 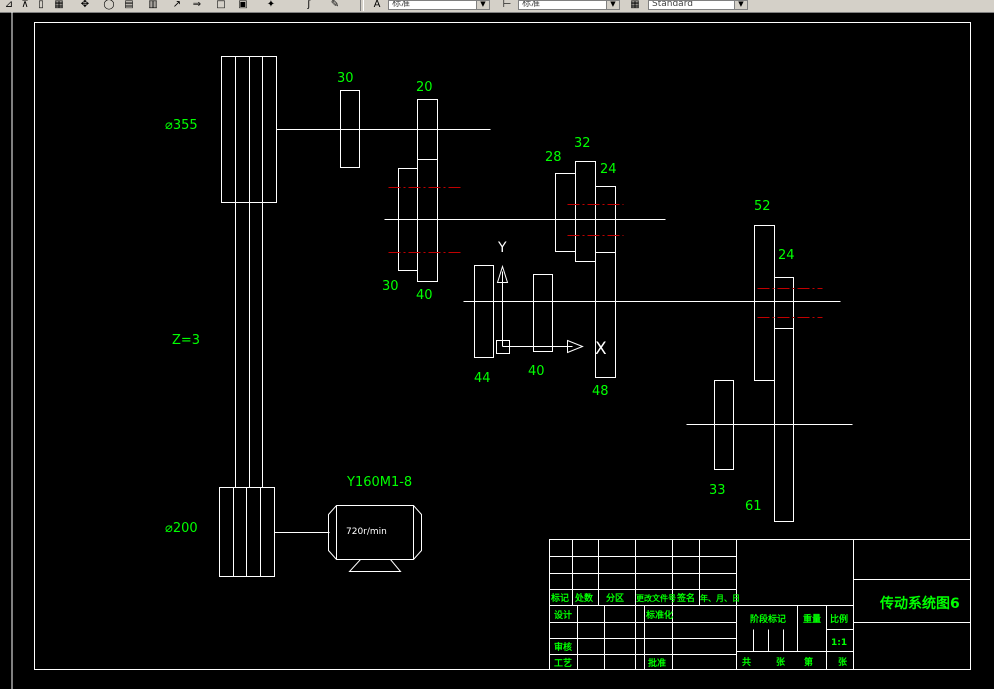 What do you see at coordinates (129, 5) in the screenshot?
I see `table-icon: ▤` at bounding box center [129, 5].